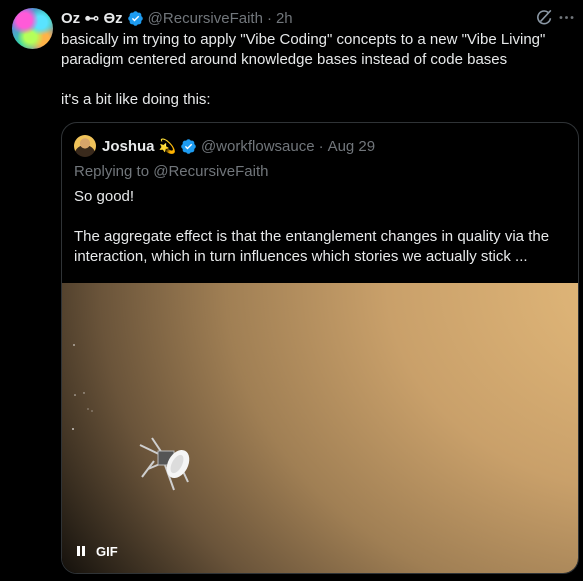 The width and height of the screenshot is (583, 581). Describe the element at coordinates (352, 146) in the screenshot. I see `quoted-date: Aug 29` at that location.